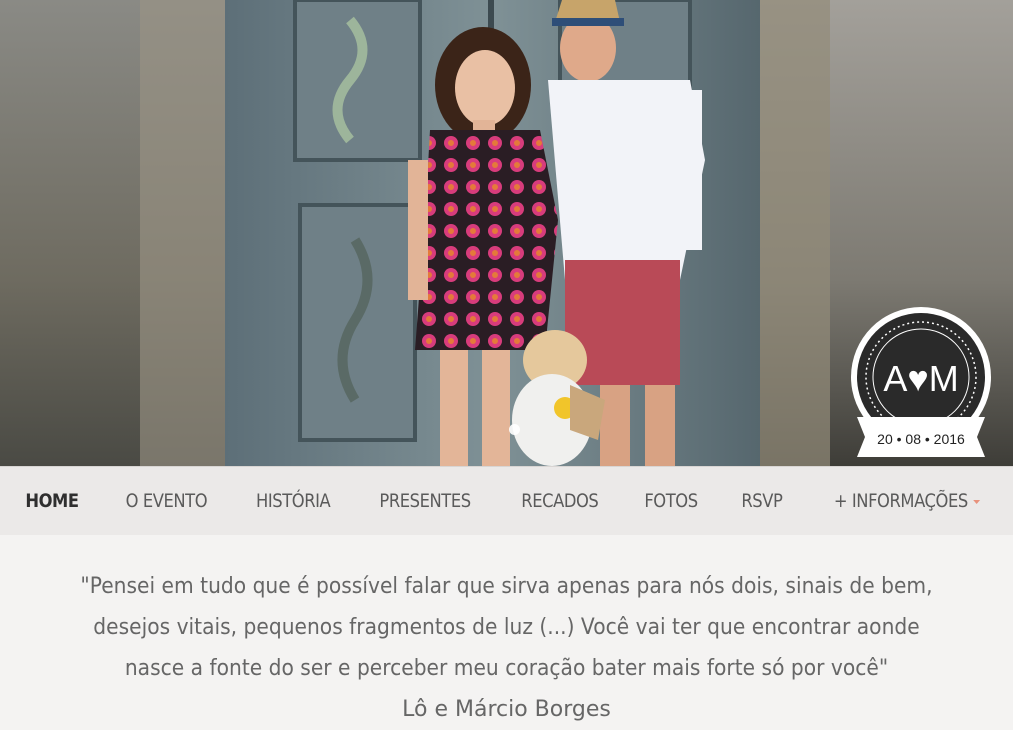 Image resolution: width=1013 pixels, height=730 pixels. I want to click on nav-recados: RECADOS, so click(559, 501).